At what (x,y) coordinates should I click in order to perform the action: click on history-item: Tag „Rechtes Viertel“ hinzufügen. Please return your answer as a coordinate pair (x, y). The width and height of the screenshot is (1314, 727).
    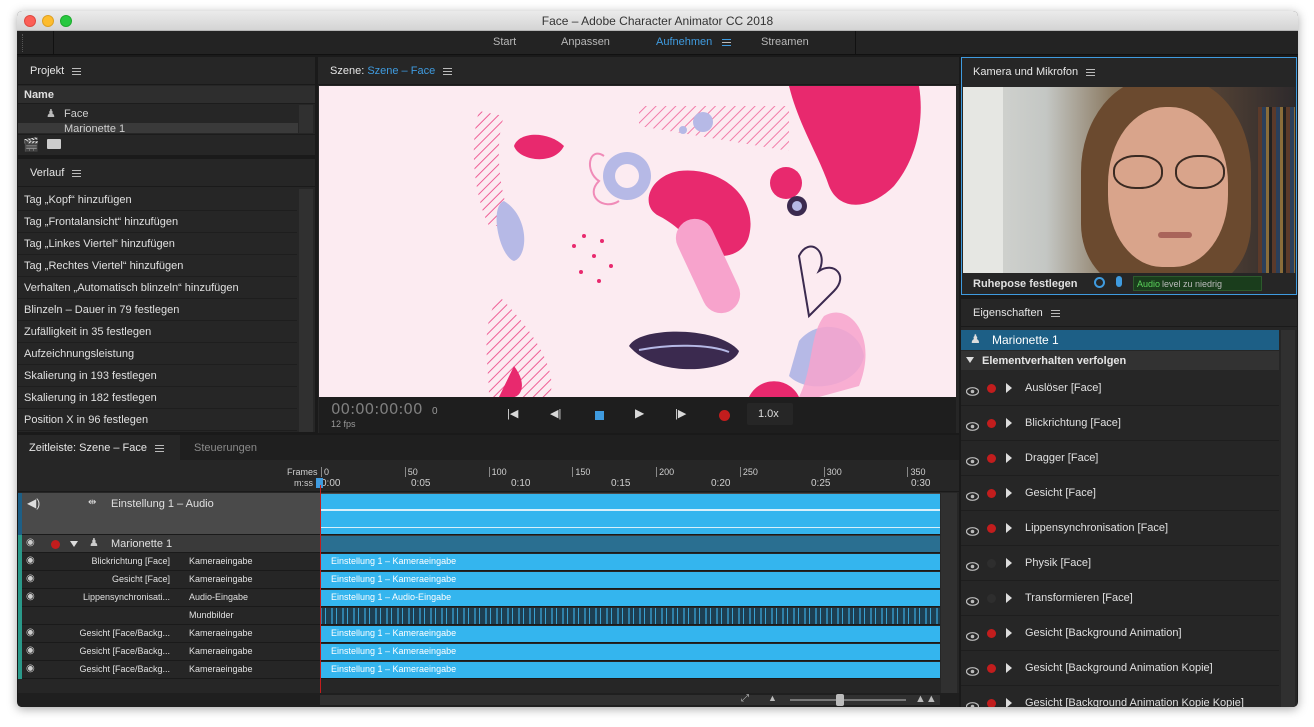
    Looking at the image, I should click on (157, 266).